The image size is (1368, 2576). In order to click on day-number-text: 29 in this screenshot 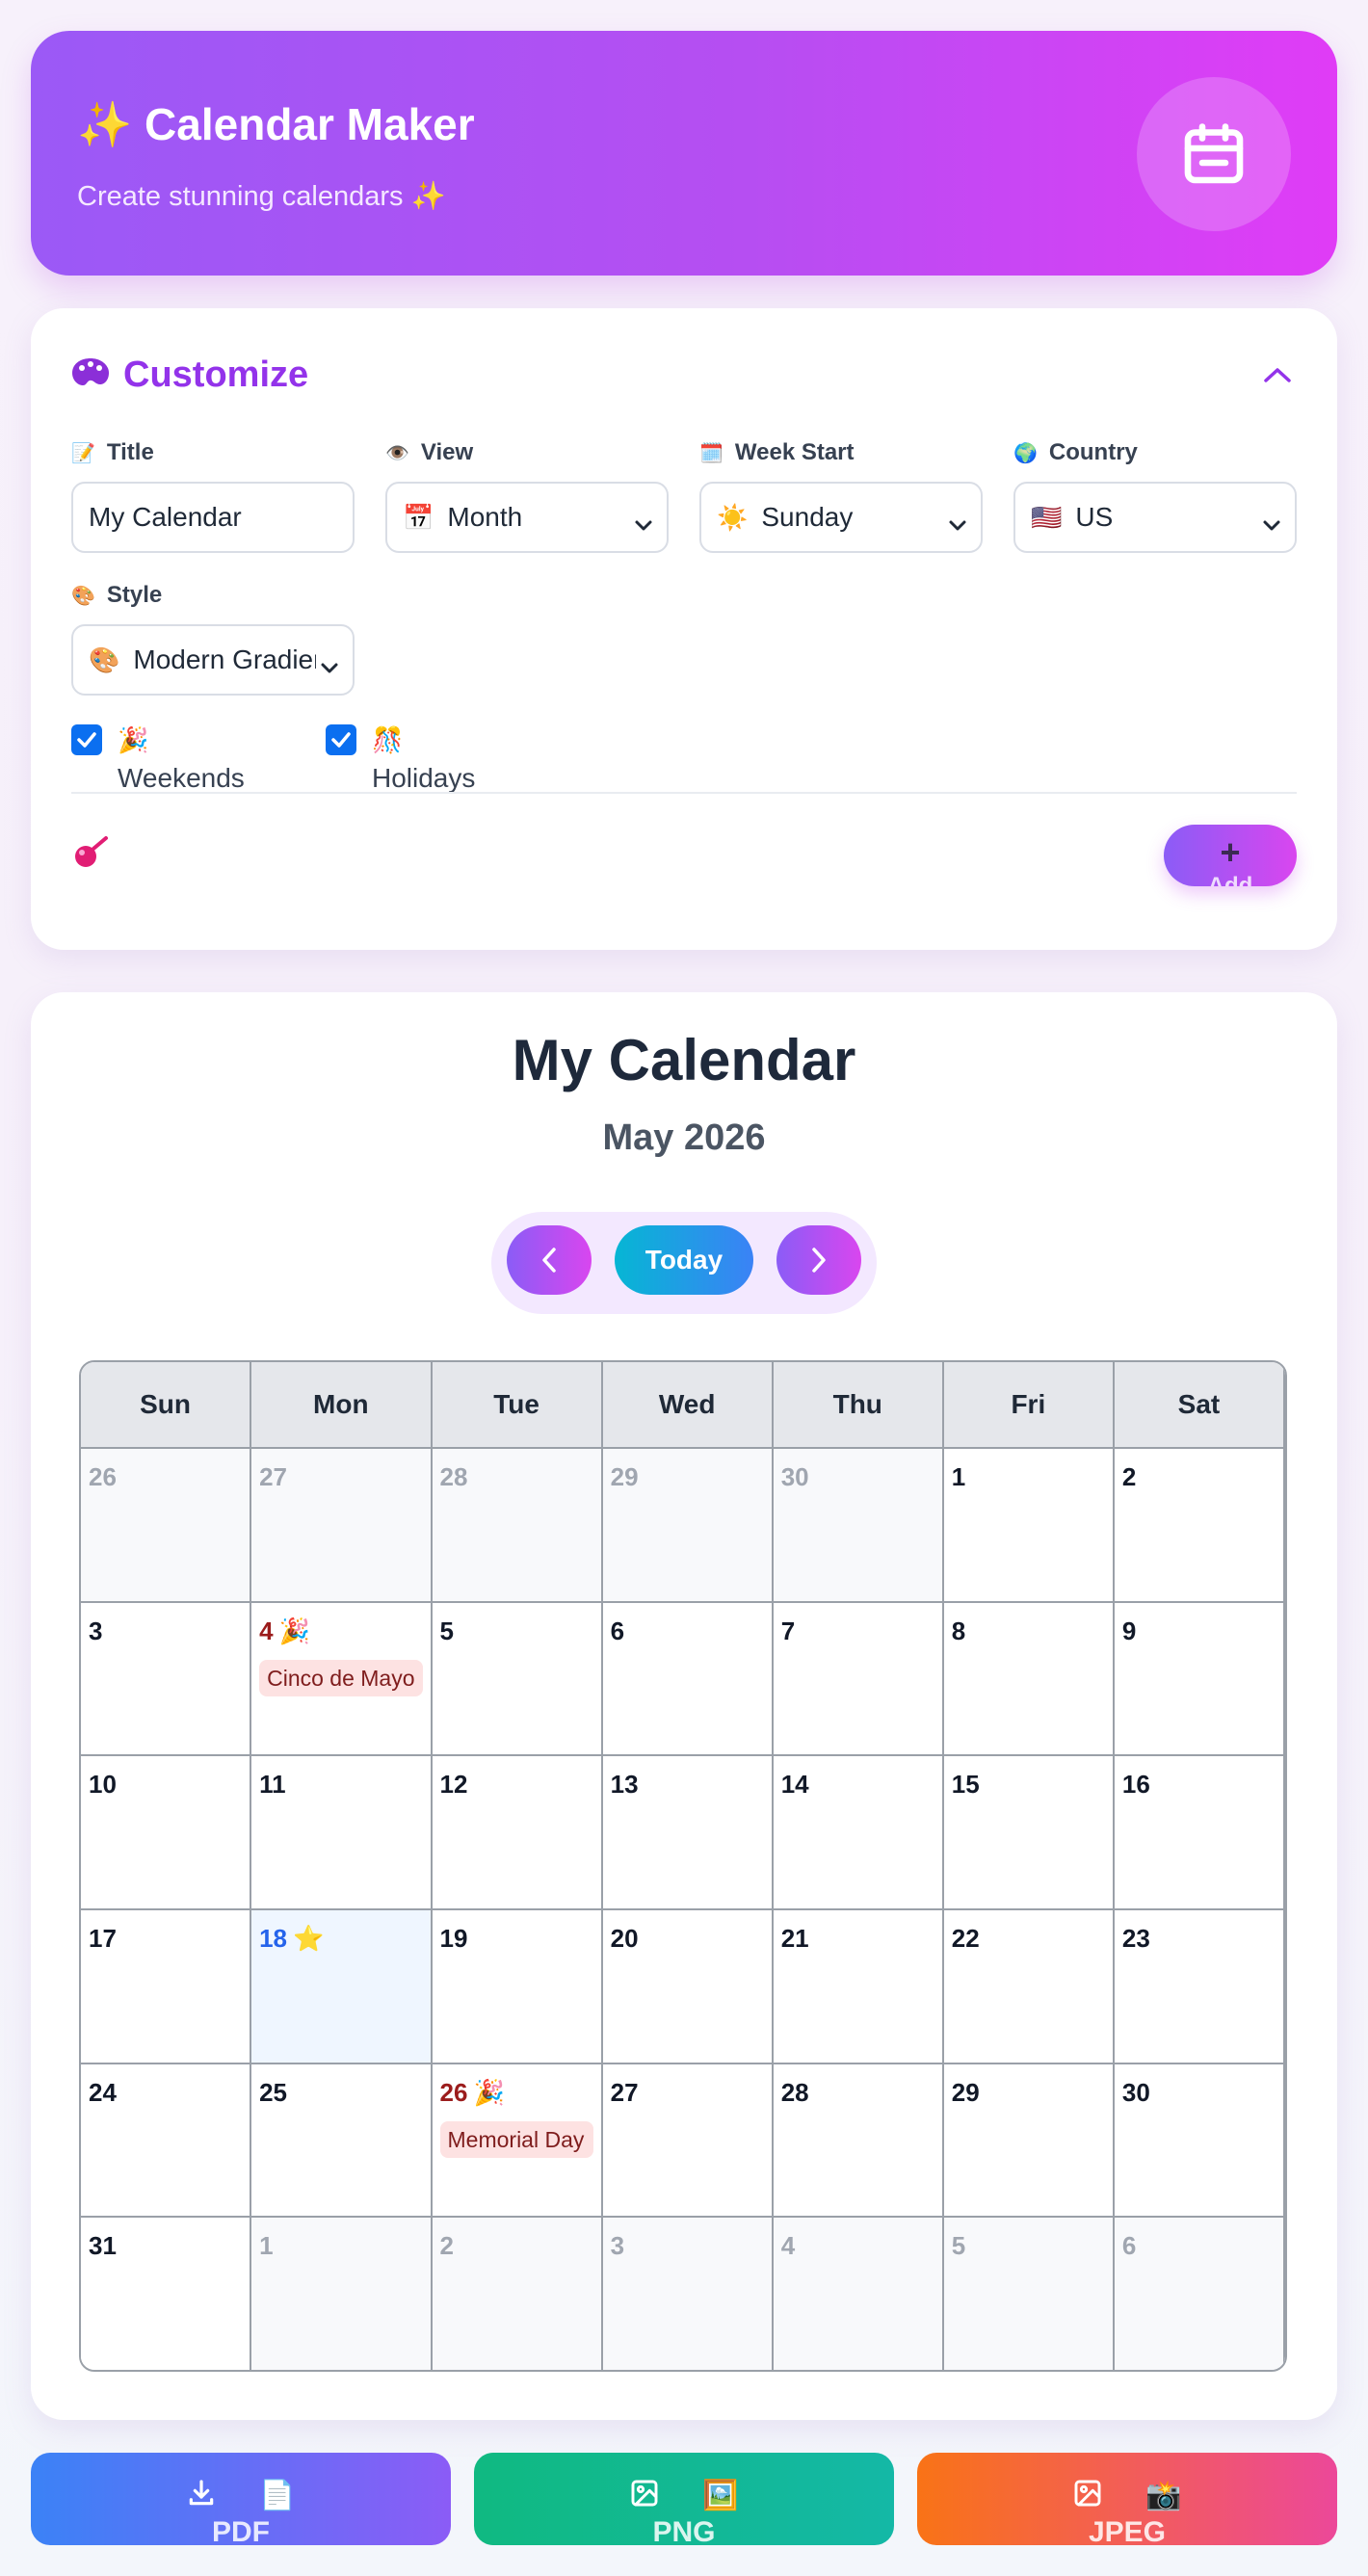, I will do `click(965, 2092)`.